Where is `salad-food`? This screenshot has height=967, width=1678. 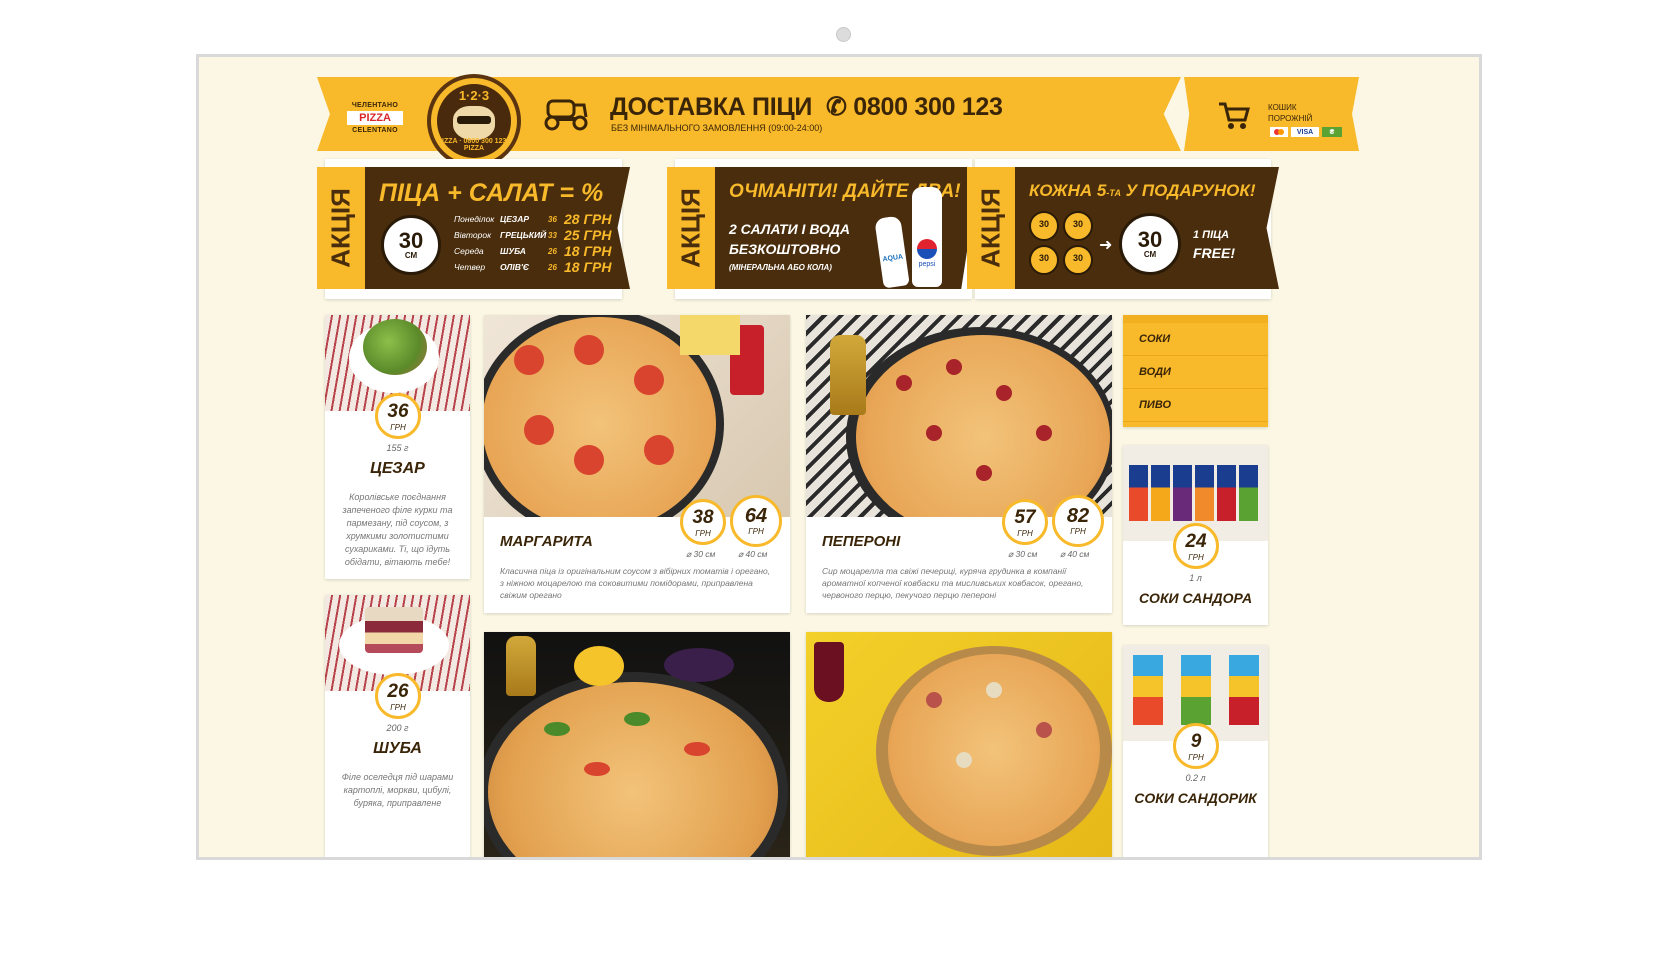
salad-food is located at coordinates (394, 630).